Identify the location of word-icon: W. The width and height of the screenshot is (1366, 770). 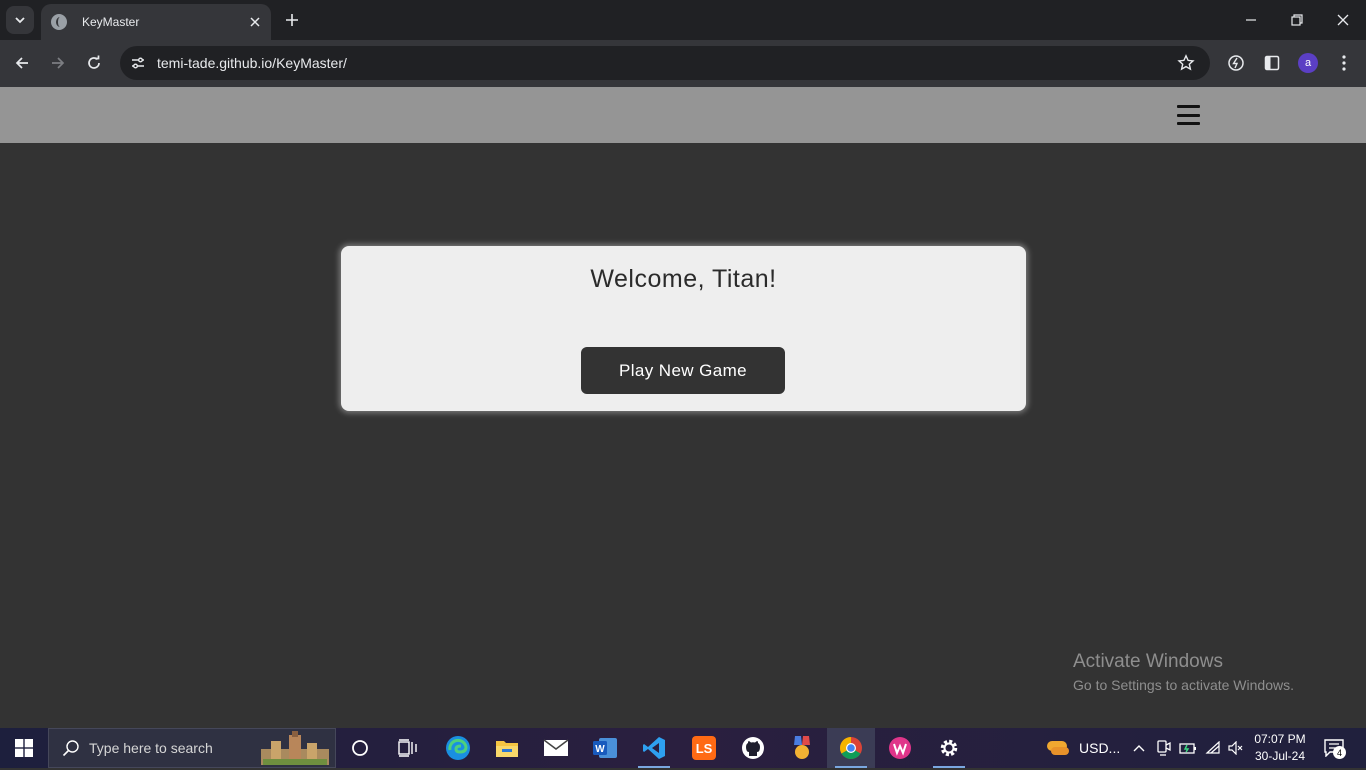
(605, 748).